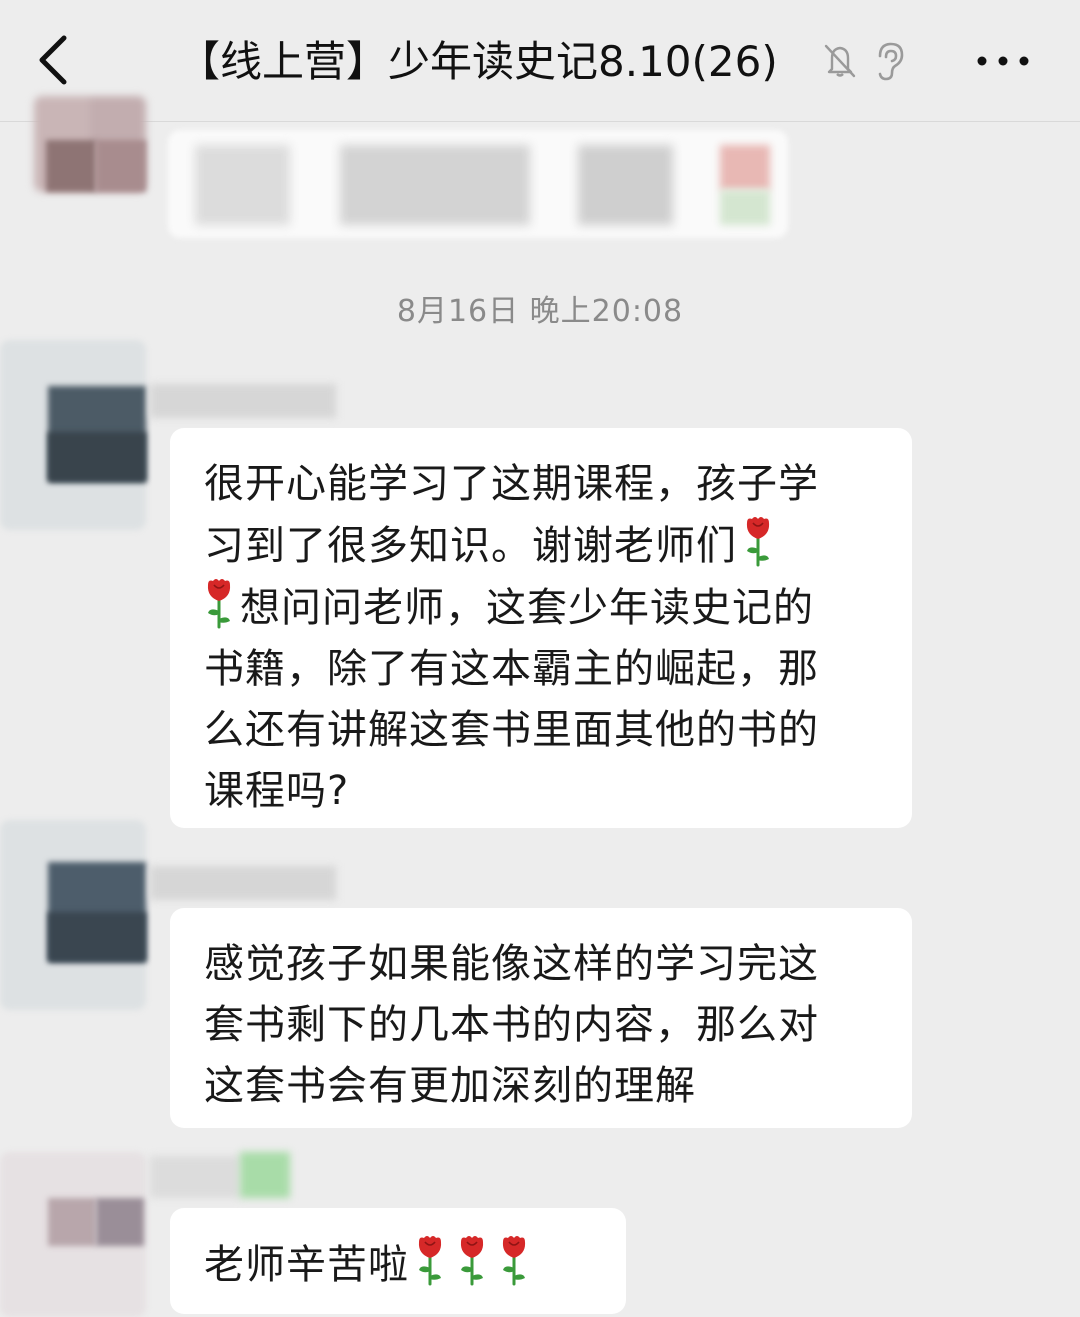 The width and height of the screenshot is (1080, 1317). I want to click on more-dots-icon, so click(1003, 61).